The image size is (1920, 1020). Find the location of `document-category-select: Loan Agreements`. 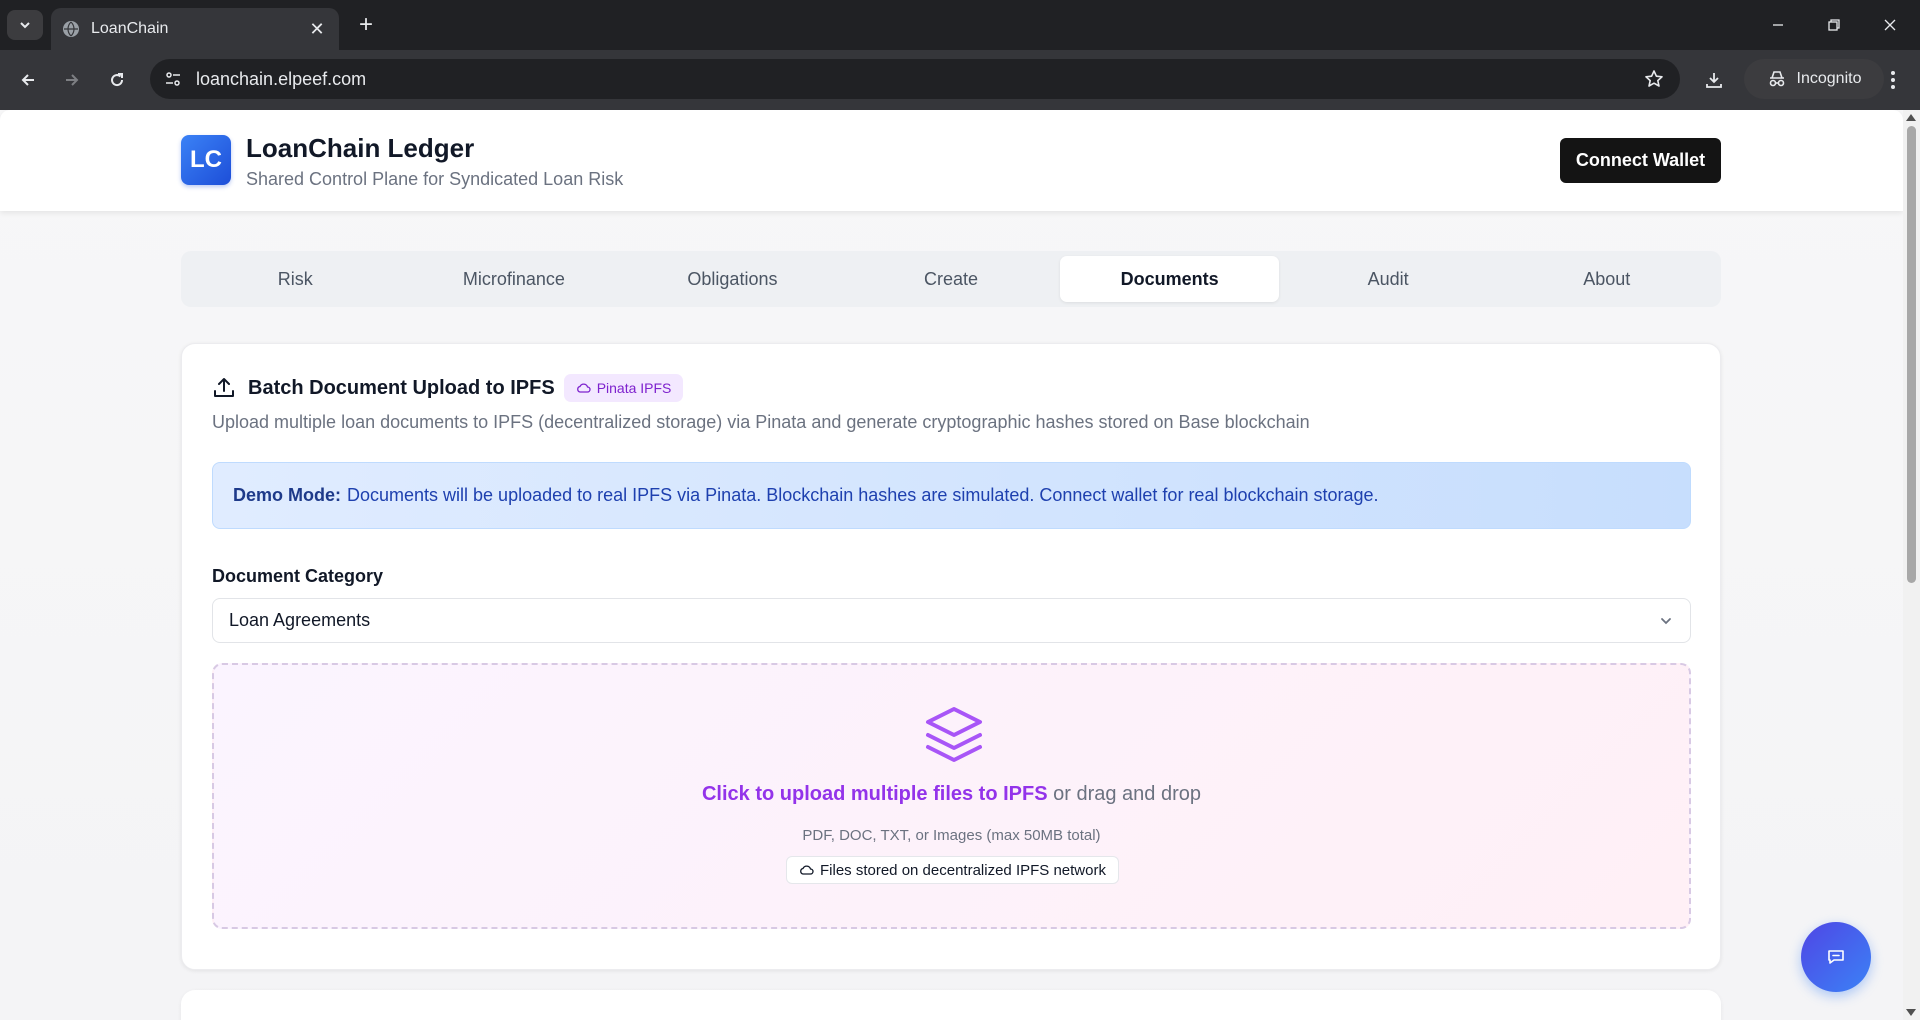

document-category-select: Loan Agreements is located at coordinates (951, 620).